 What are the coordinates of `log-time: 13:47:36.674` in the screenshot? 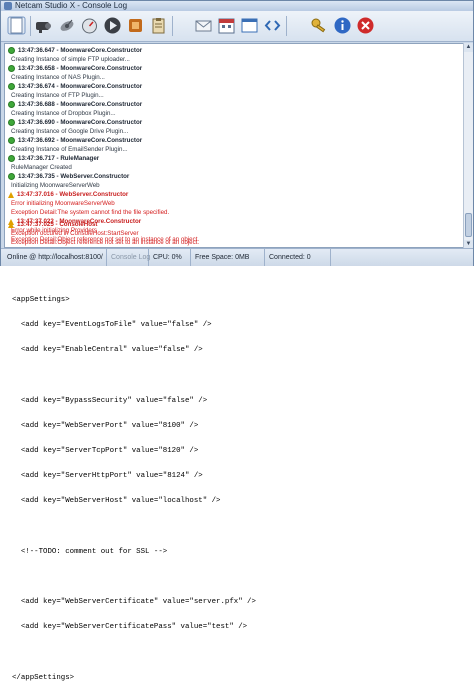 It's located at (36, 86).